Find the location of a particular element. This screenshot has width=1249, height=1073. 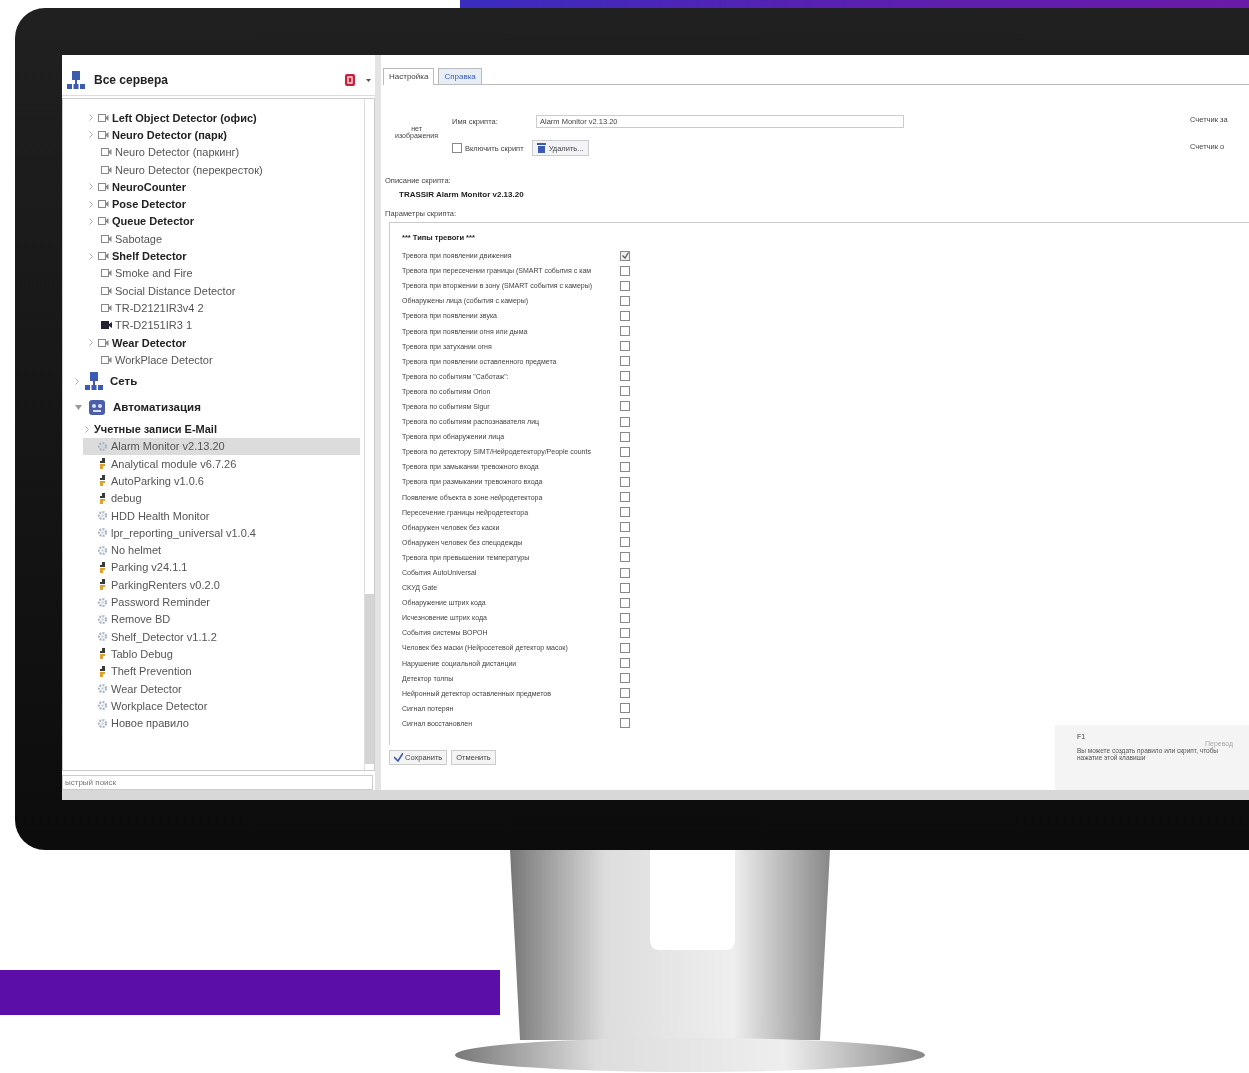

tree-item: Workplace Detector is located at coordinates (223, 706).